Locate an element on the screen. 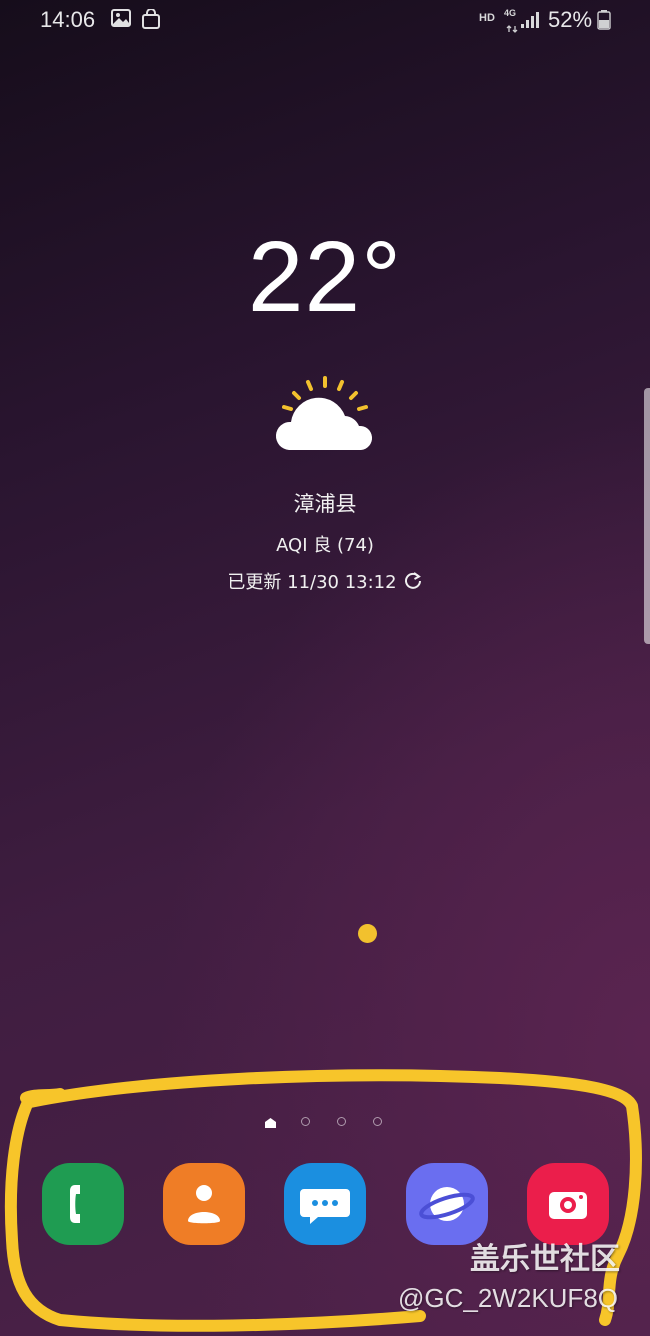 The width and height of the screenshot is (650, 1336). internet-icon is located at coordinates (447, 1204).